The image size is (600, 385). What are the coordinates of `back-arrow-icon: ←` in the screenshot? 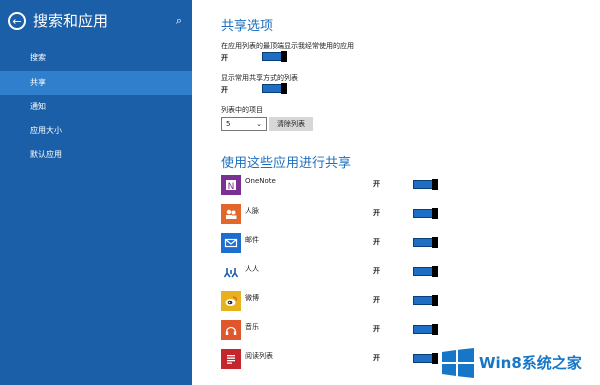 It's located at (17, 21).